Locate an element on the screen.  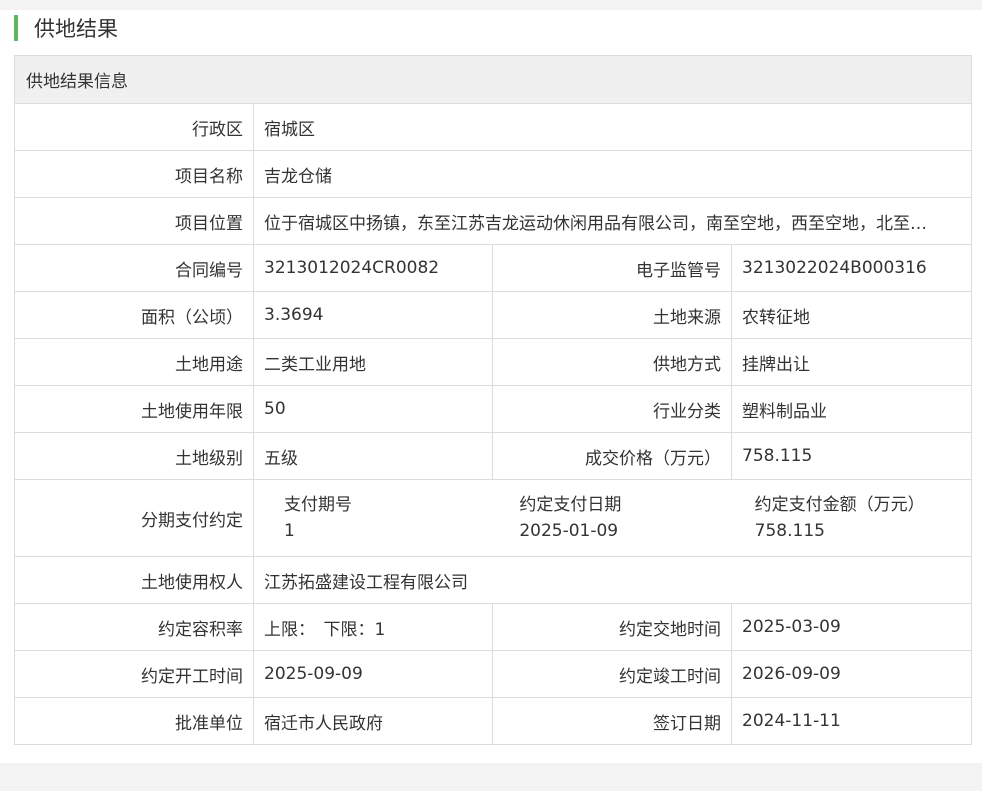
term-value: 50 is located at coordinates (373, 409).